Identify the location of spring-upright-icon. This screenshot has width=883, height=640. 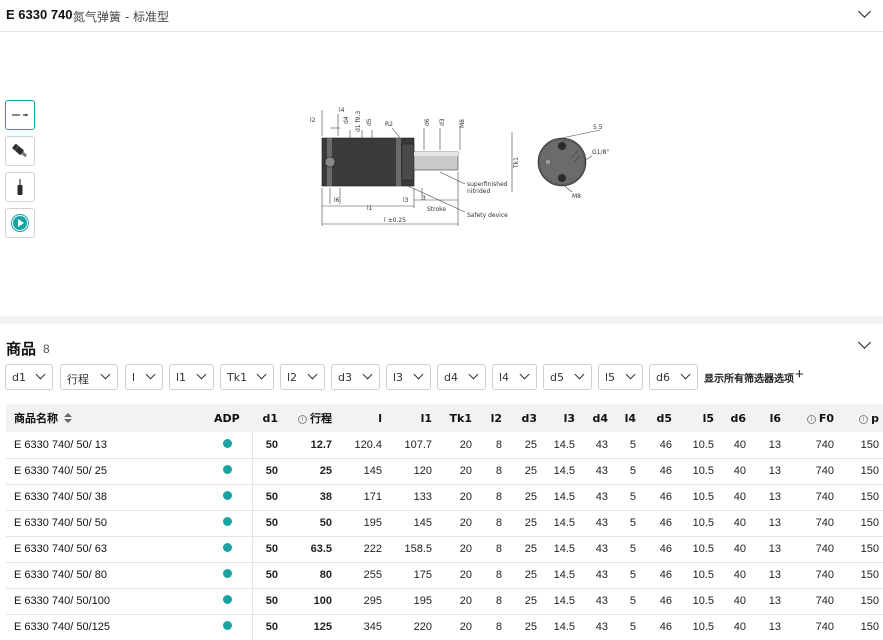
(20, 187).